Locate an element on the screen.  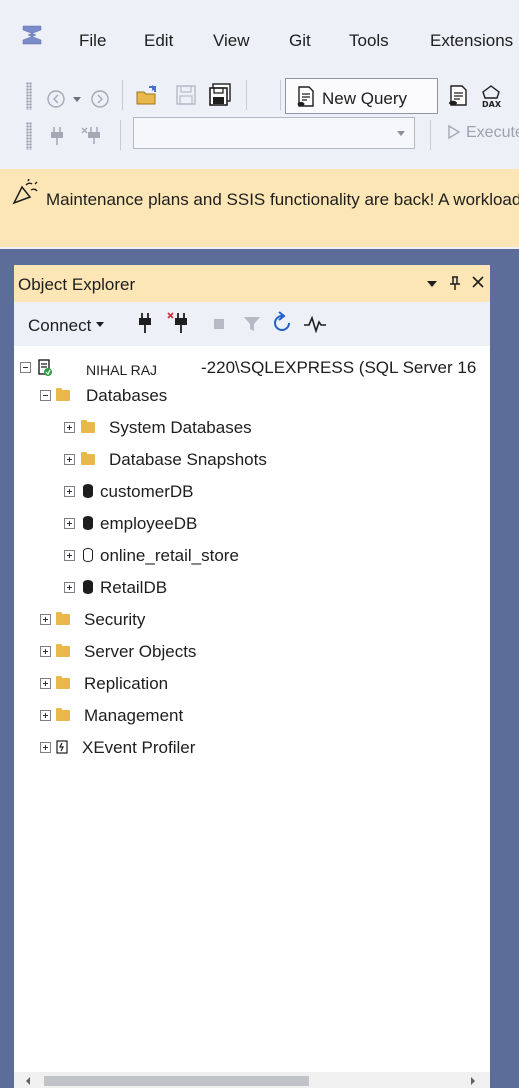
menu-bar: File Edit View Git Tools Extensions is located at coordinates (259, 41).